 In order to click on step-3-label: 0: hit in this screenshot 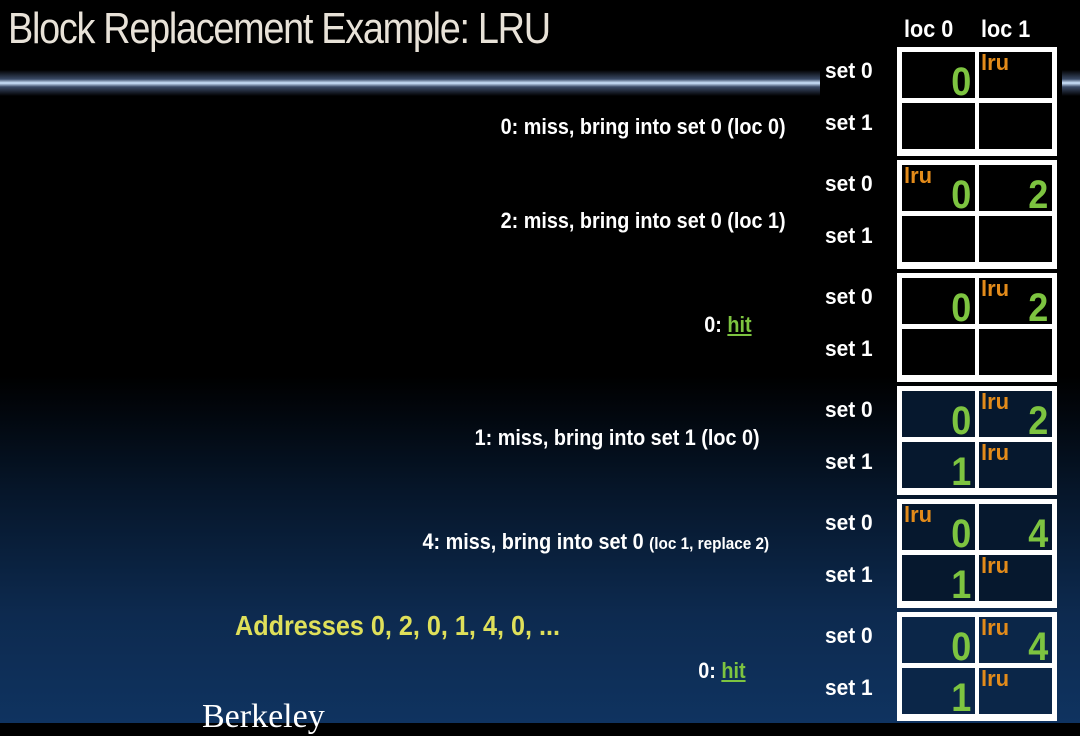, I will do `click(728, 325)`.